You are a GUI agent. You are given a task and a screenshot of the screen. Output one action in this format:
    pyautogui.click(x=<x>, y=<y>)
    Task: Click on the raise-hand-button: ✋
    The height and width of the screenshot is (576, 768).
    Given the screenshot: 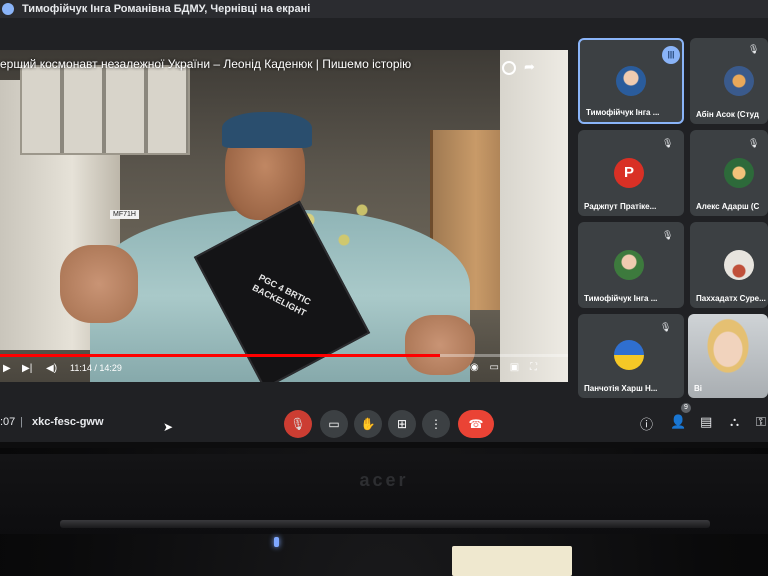 What is the action you would take?
    pyautogui.click(x=368, y=424)
    